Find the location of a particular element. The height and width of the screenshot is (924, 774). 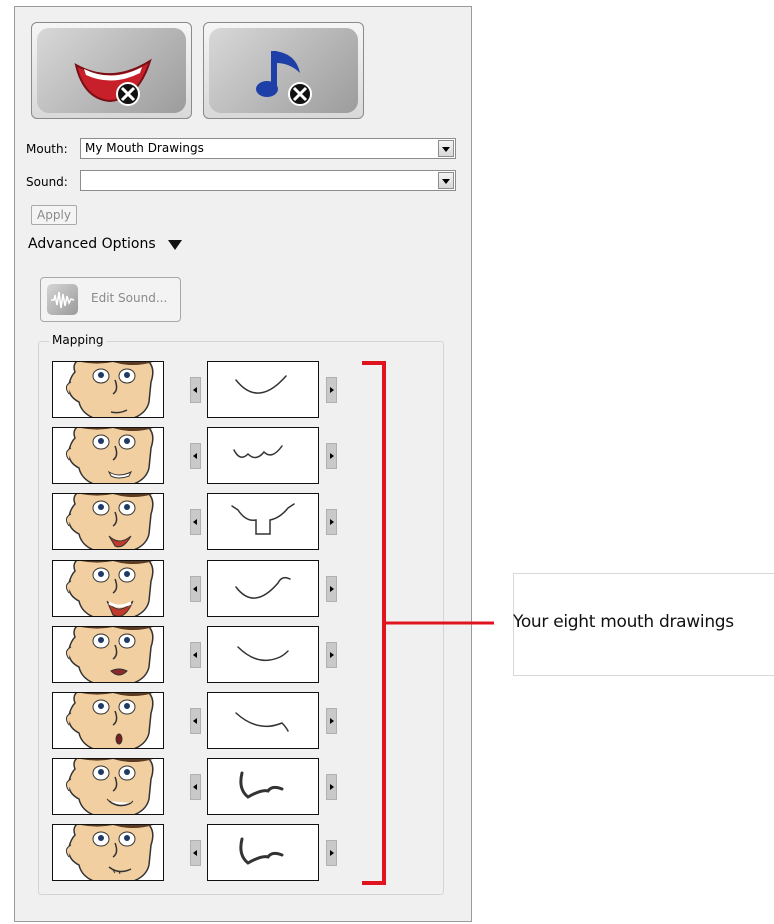

add-mouth-button is located at coordinates (111, 70).